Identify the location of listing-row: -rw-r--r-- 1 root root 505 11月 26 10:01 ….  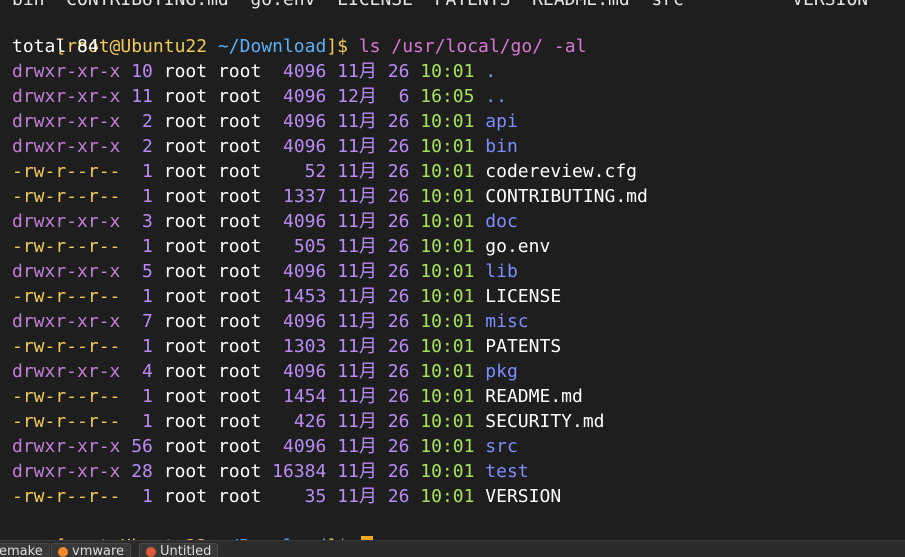
(281, 246).